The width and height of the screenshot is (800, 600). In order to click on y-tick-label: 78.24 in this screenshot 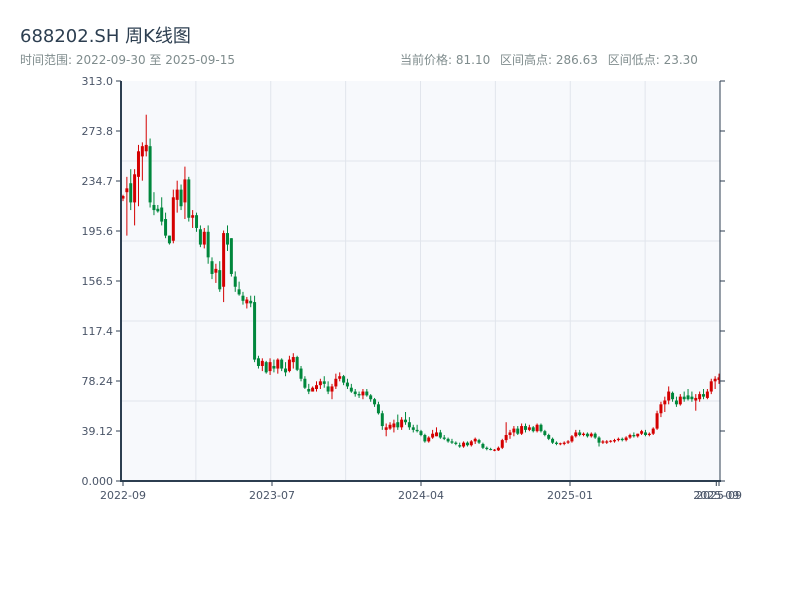, I will do `click(98, 381)`.